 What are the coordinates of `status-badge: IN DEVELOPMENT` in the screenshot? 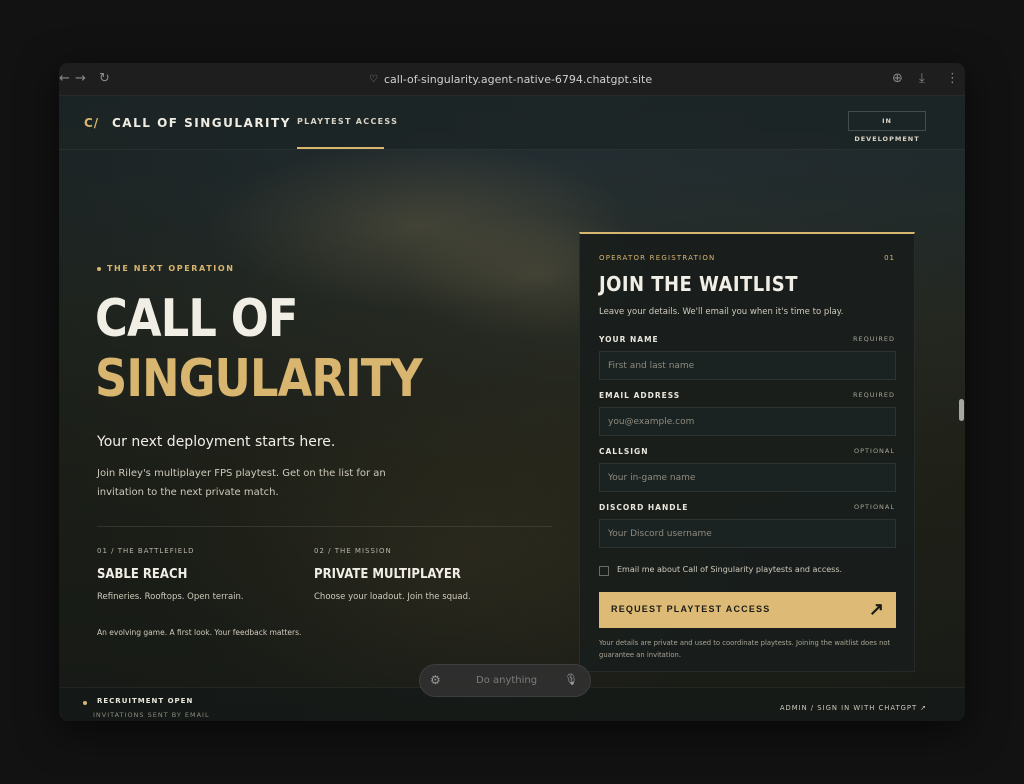 It's located at (887, 127).